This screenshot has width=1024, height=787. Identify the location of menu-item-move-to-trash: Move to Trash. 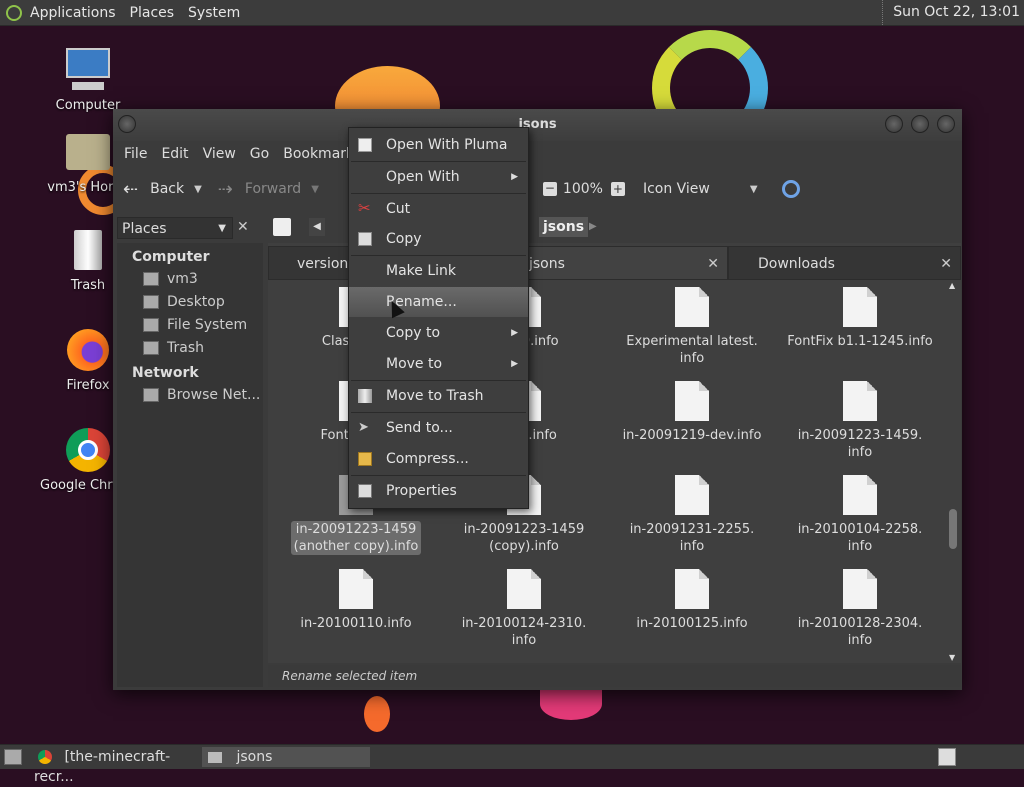
(438, 396).